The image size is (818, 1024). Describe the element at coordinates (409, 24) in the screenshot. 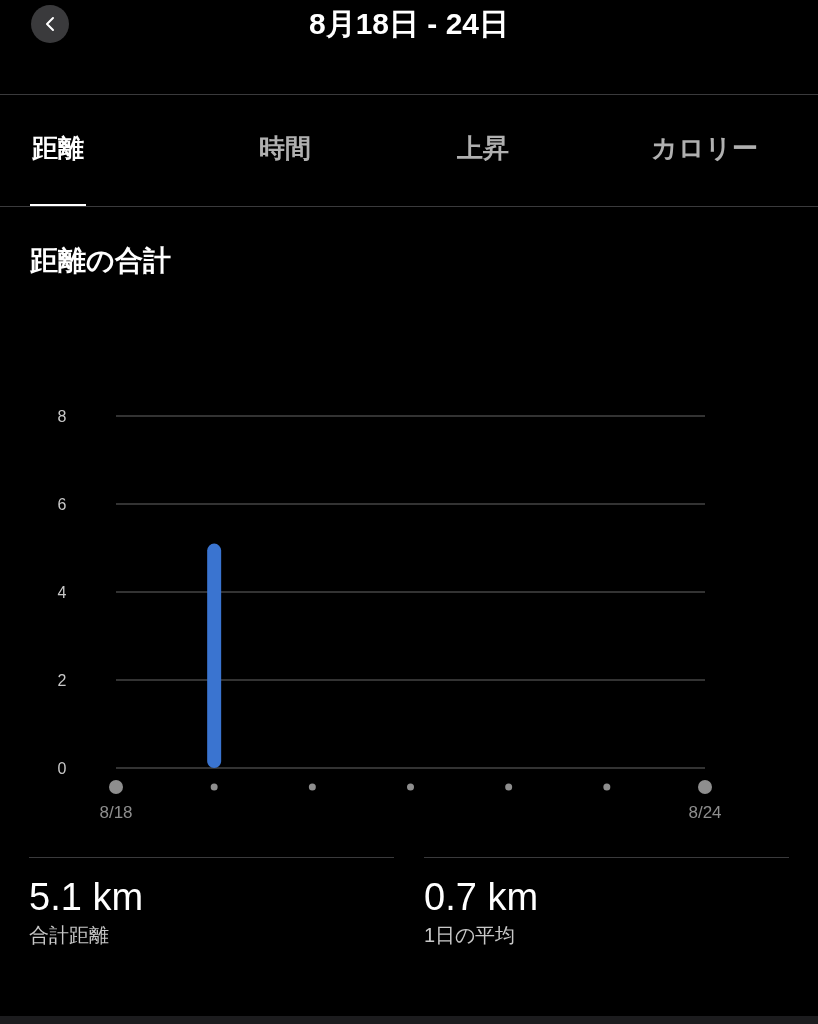

I see `page-title: 8月18日 - 24日` at that location.